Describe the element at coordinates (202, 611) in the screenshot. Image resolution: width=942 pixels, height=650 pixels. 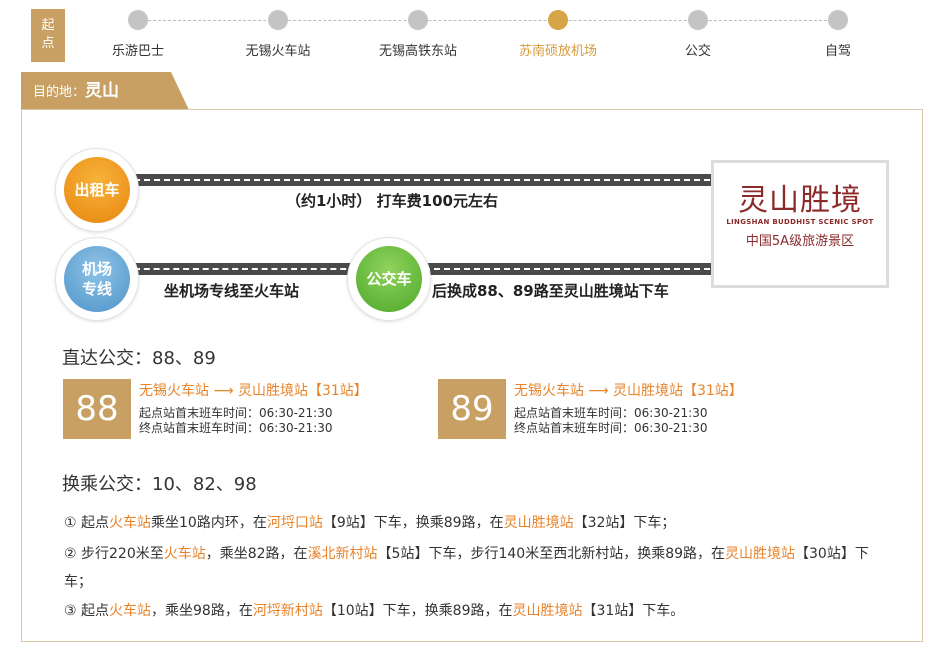
I see `transfer-text: ，乘坐98路，在` at that location.